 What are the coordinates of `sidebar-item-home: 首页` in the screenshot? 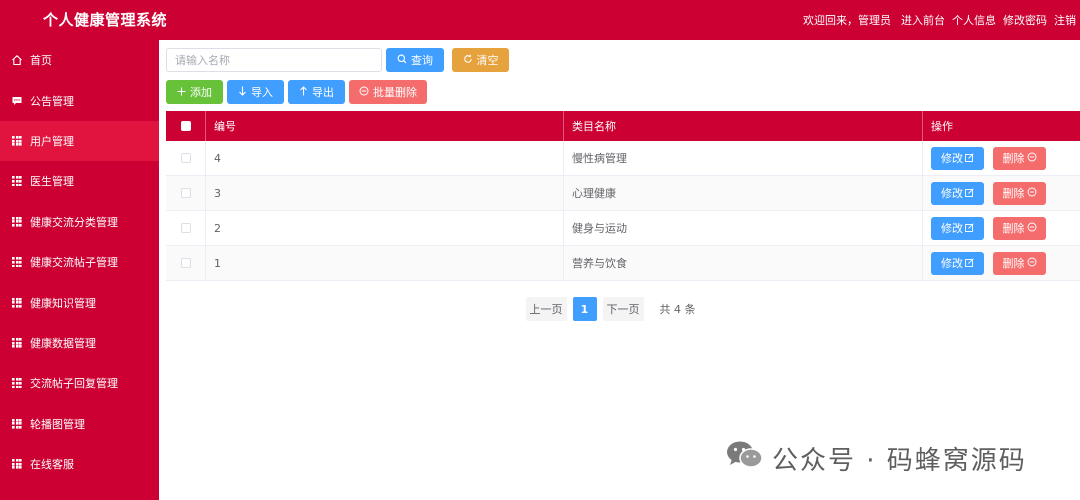 It's located at (79, 60).